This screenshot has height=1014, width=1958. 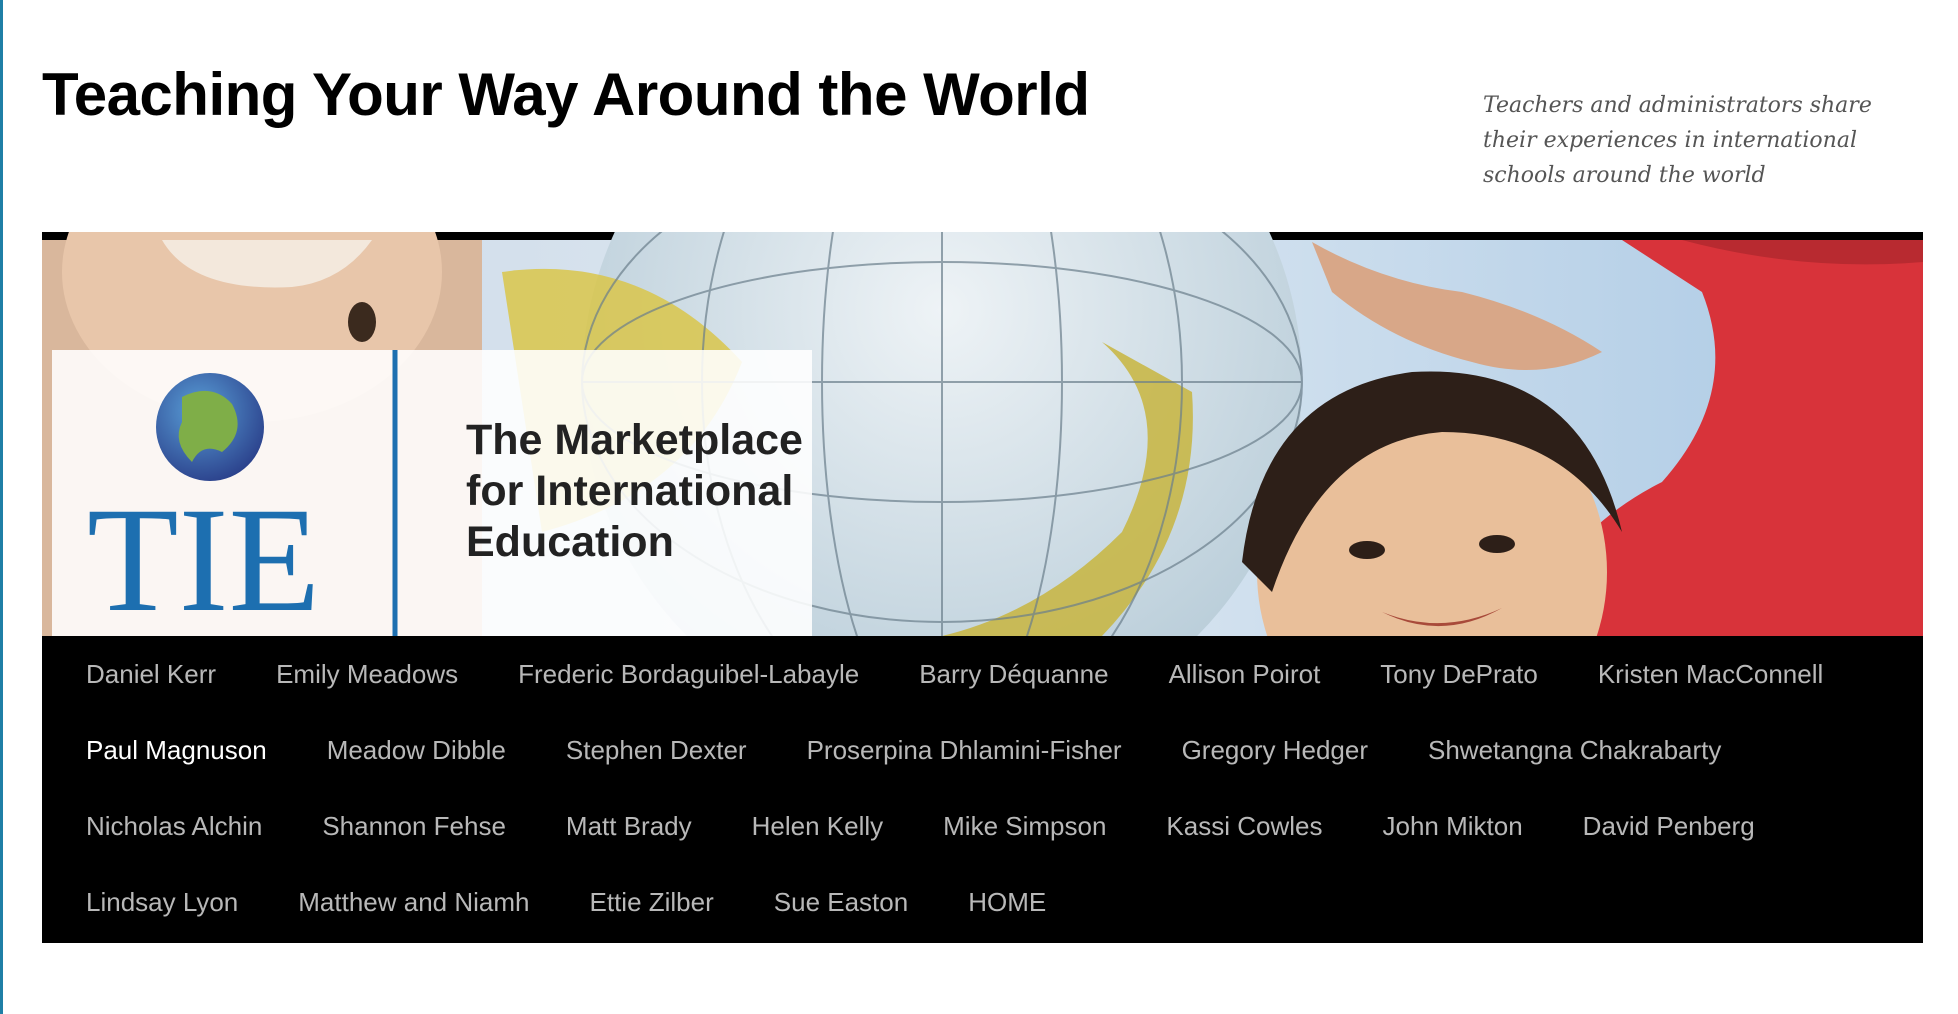 I want to click on nav-item: Matthew and Niamh, so click(x=403, y=902).